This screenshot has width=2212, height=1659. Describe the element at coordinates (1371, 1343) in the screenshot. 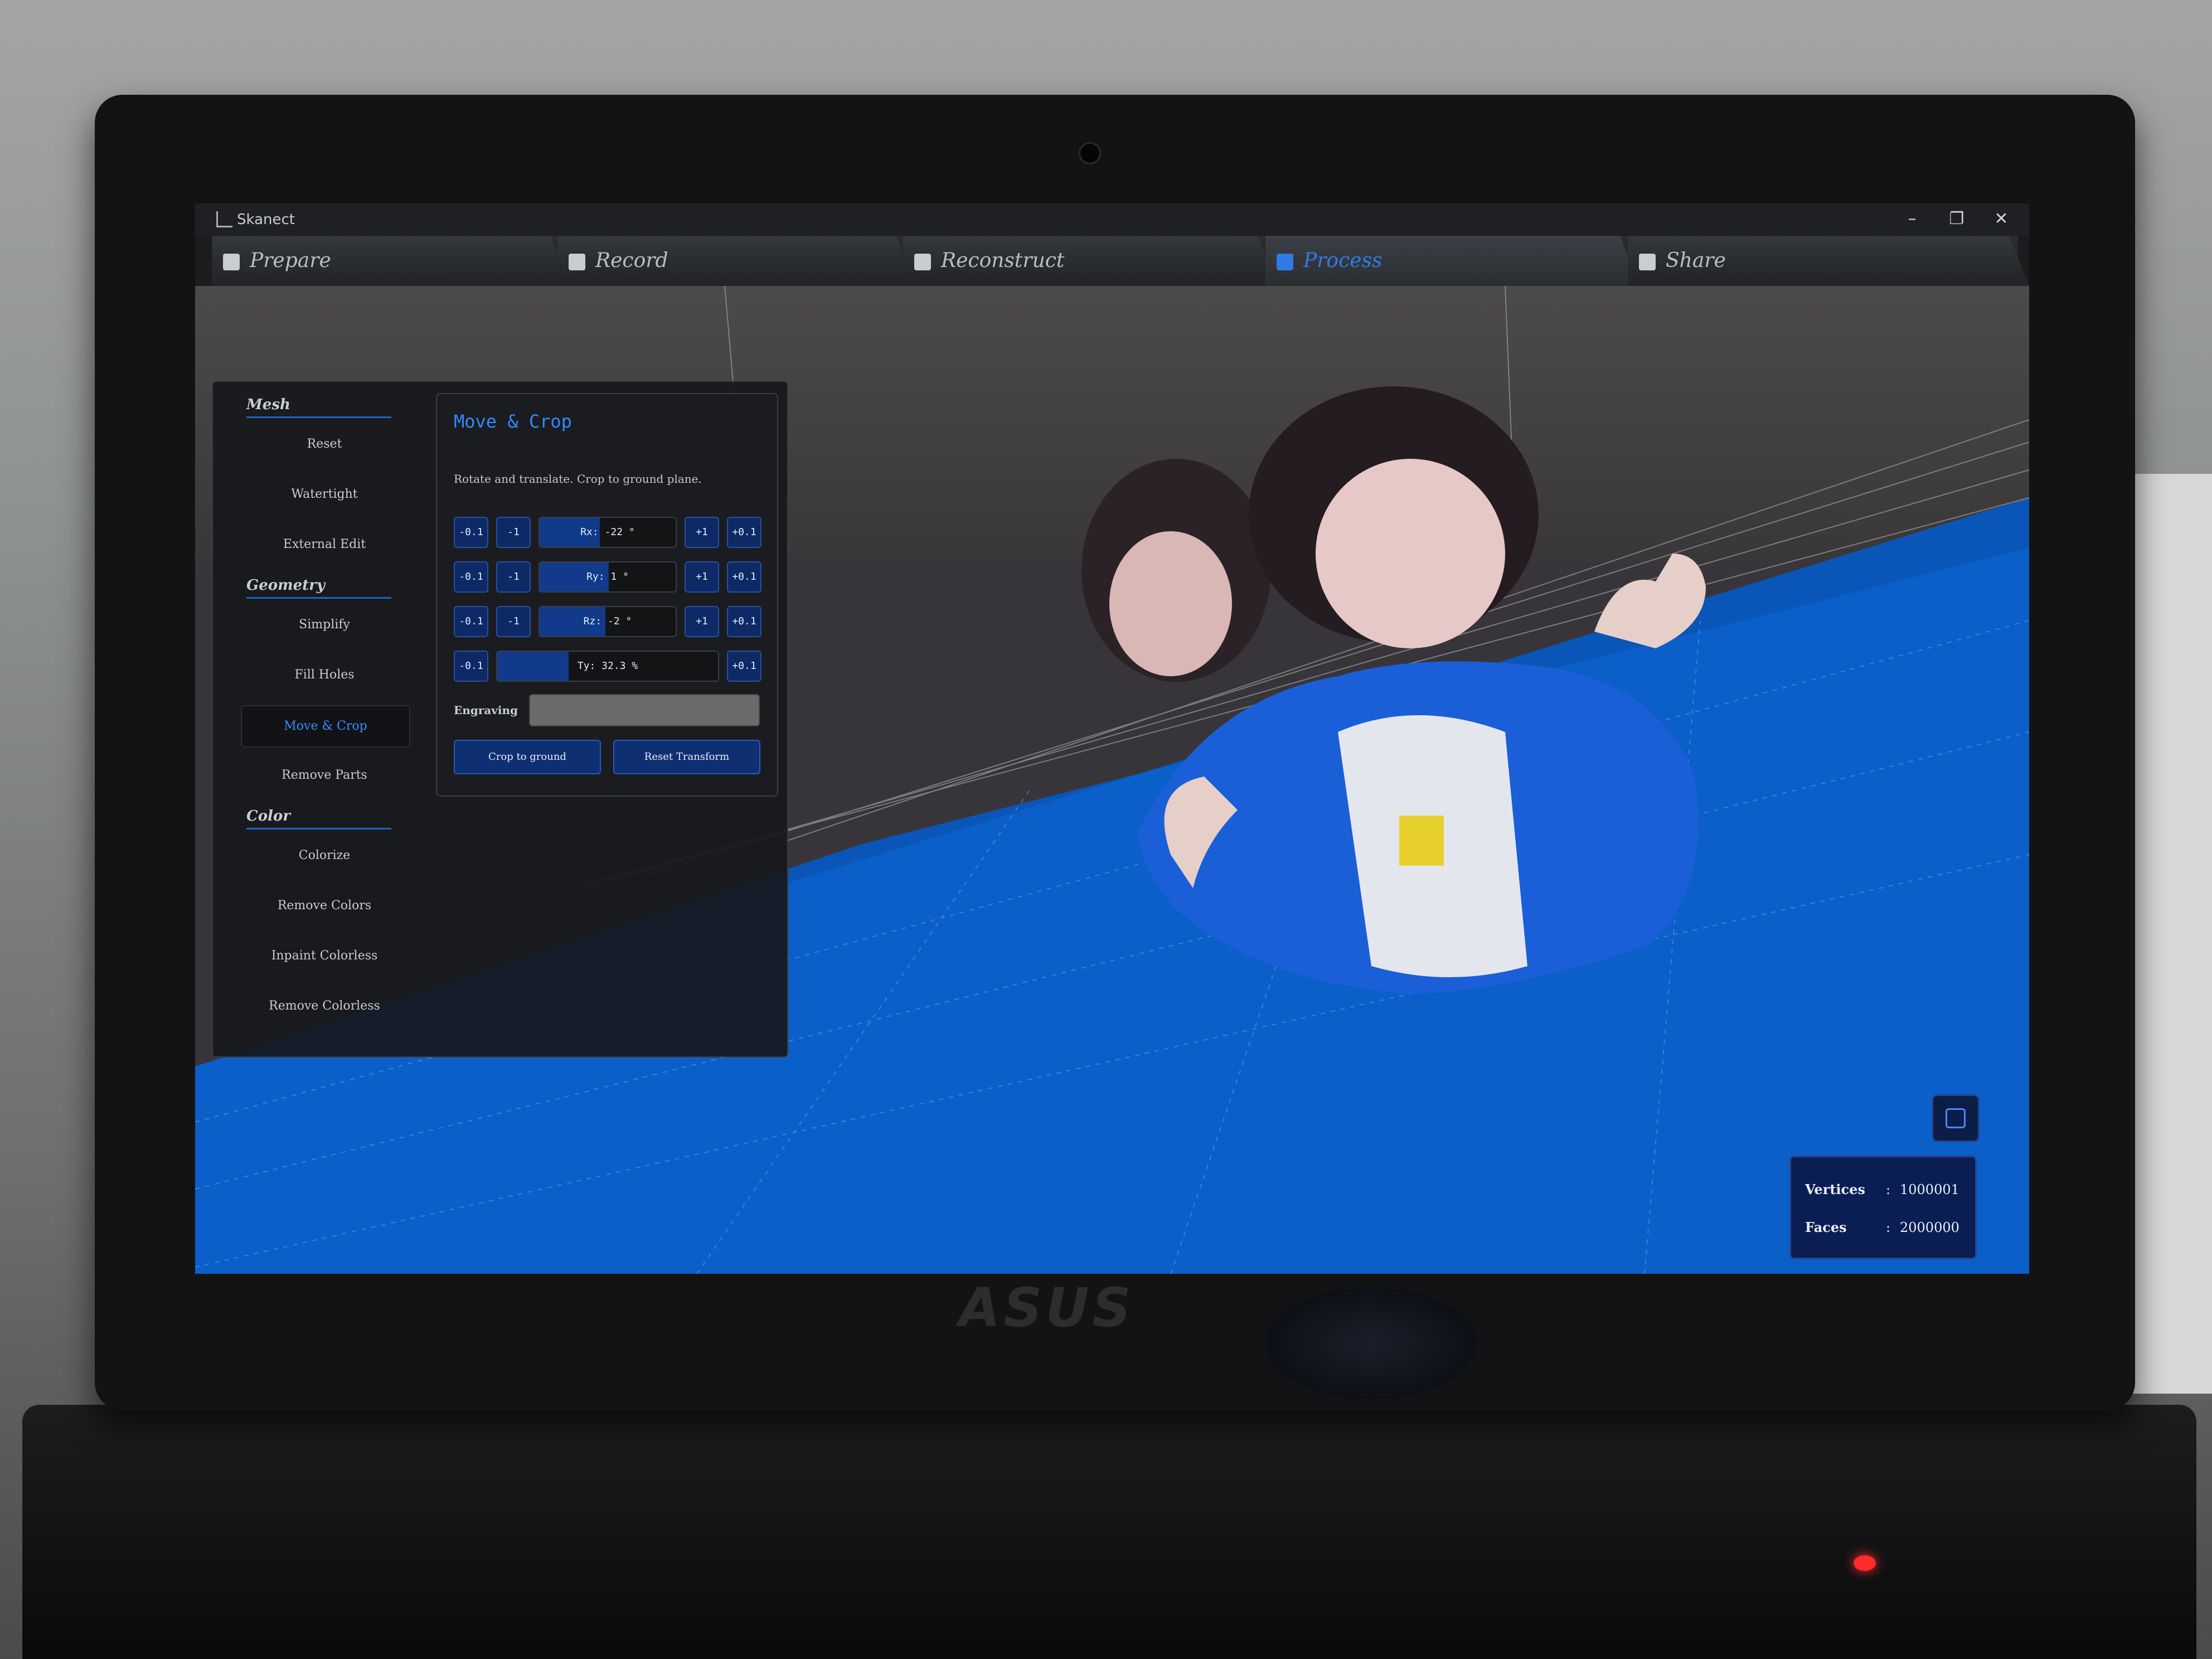

I see `rog-logo` at that location.